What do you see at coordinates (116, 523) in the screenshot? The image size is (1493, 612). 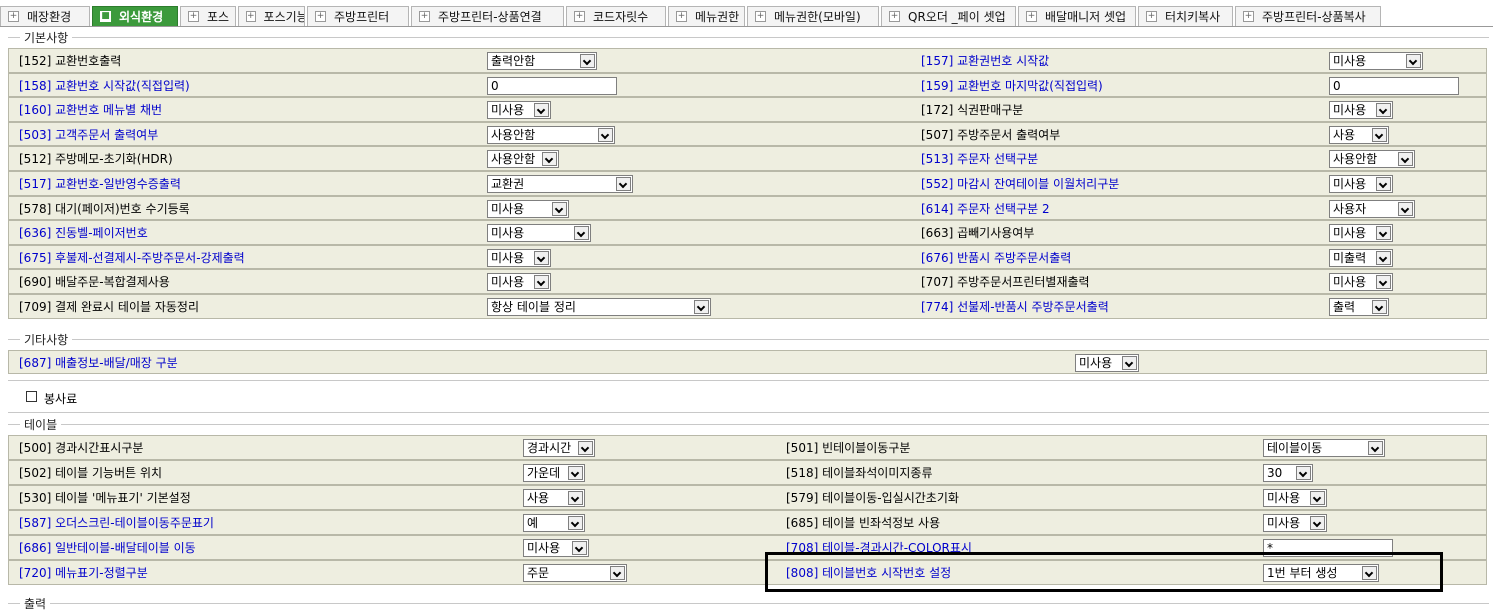 I see `setting-label: [587] 오더스크린-테이블이동주문표기` at bounding box center [116, 523].